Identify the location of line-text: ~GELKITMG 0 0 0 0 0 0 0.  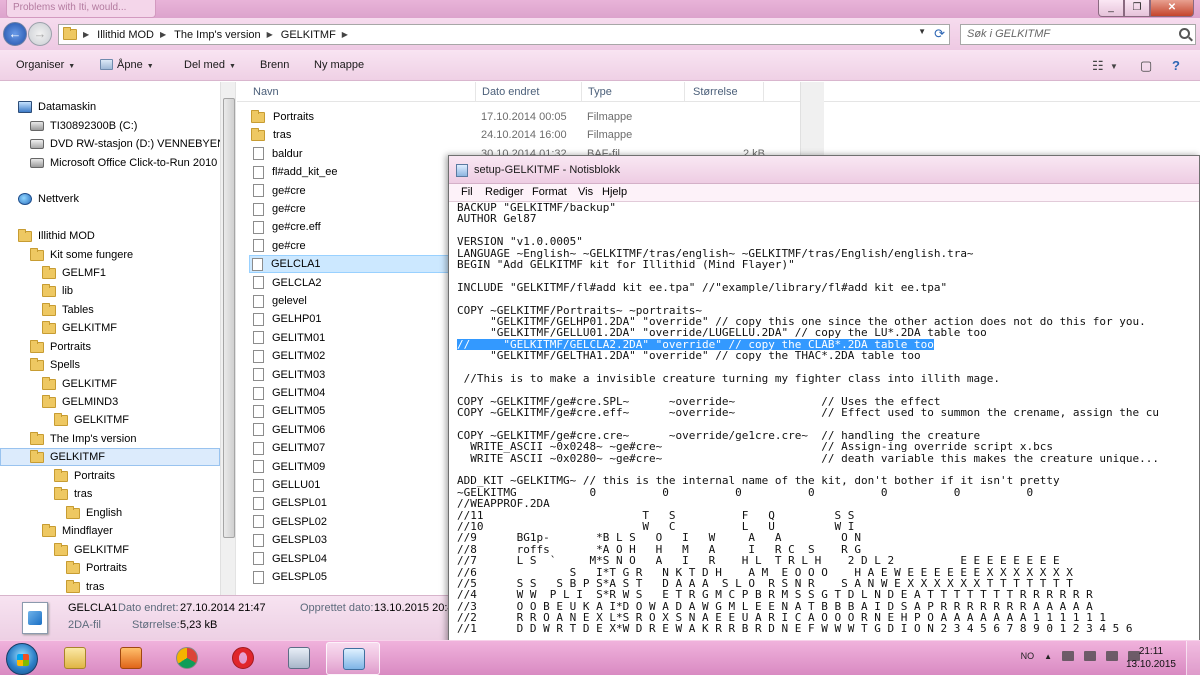
(745, 492).